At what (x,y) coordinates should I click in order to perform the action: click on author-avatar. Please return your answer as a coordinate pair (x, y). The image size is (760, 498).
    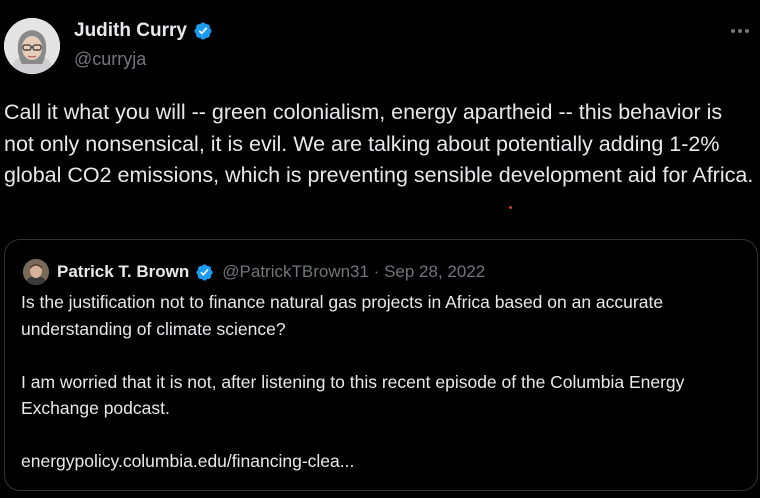
    Looking at the image, I should click on (32, 46).